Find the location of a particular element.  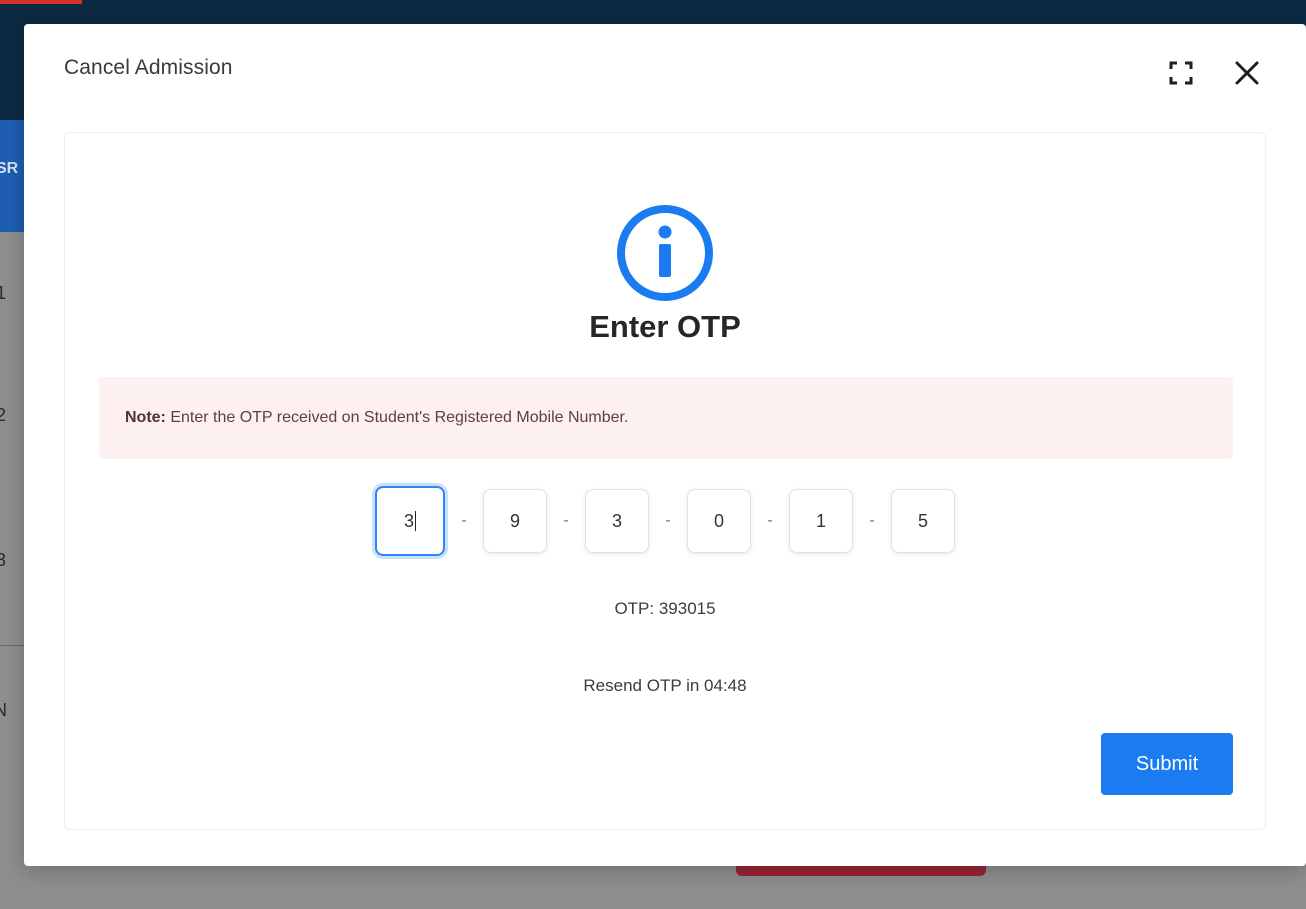

expand-button is located at coordinates (1181, 73).